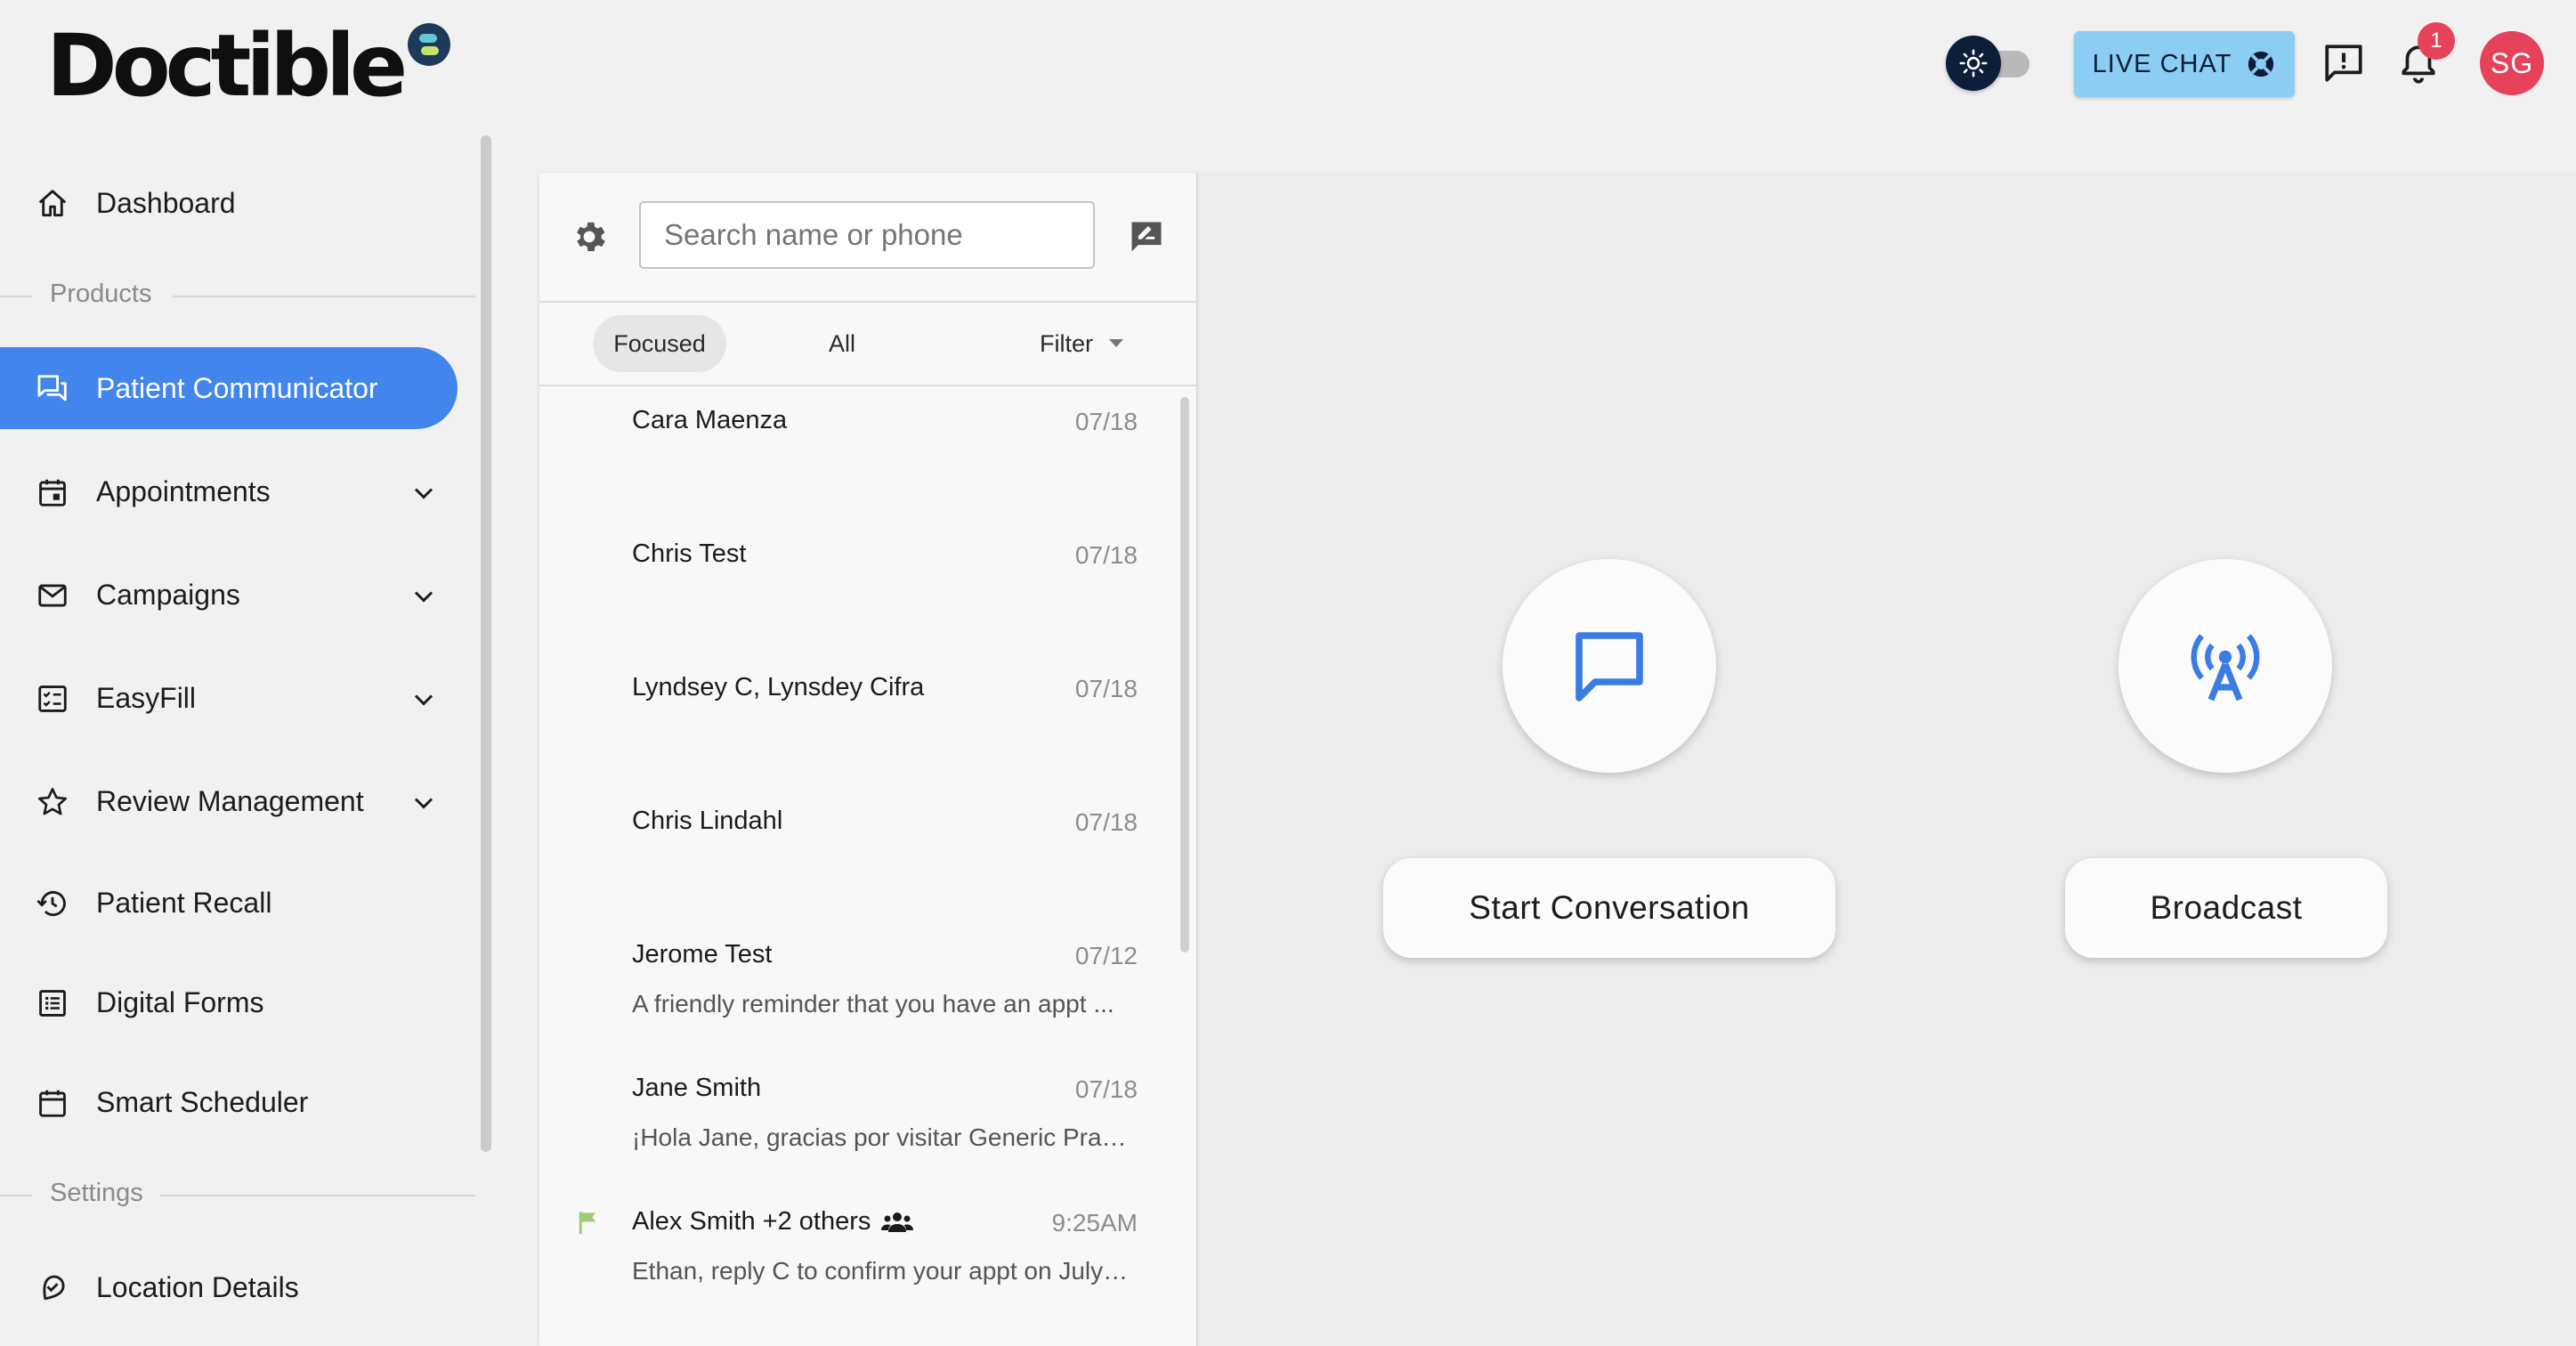 Image resolution: width=2576 pixels, height=1346 pixels. I want to click on conversation-tabs: Focused All Filter, so click(868, 345).